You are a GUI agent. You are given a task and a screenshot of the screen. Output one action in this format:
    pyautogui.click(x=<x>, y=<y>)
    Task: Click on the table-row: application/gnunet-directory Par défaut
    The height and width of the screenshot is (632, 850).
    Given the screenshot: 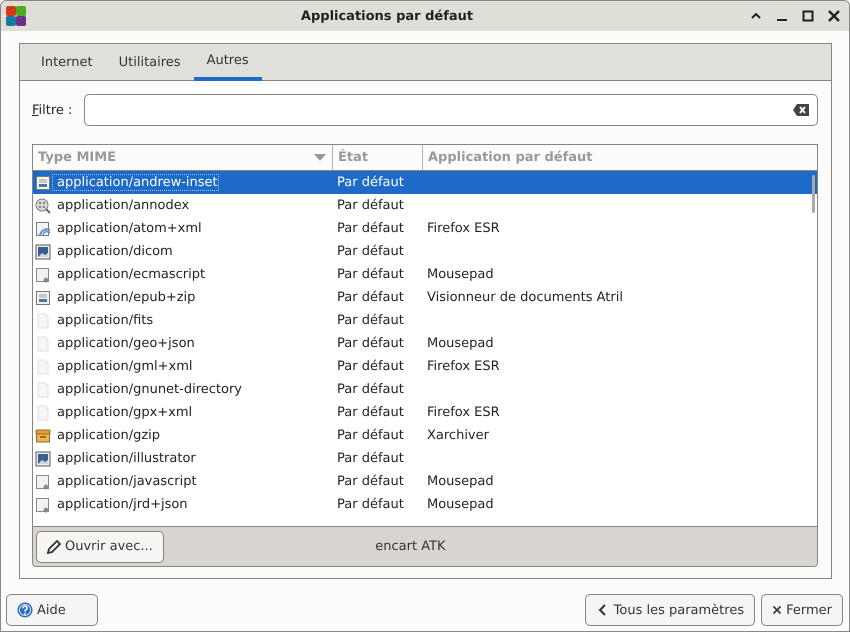 What is the action you would take?
    pyautogui.click(x=425, y=389)
    